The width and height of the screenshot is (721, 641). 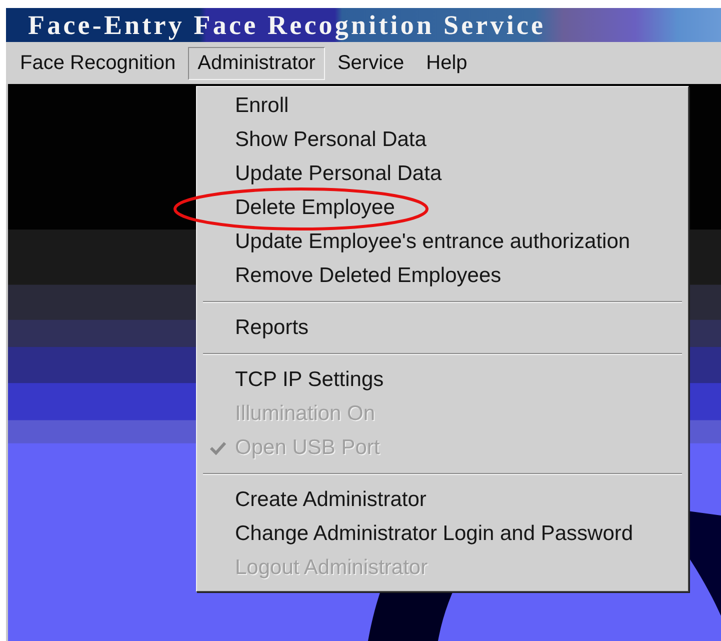 What do you see at coordinates (447, 63) in the screenshot?
I see `menu-item: Help` at bounding box center [447, 63].